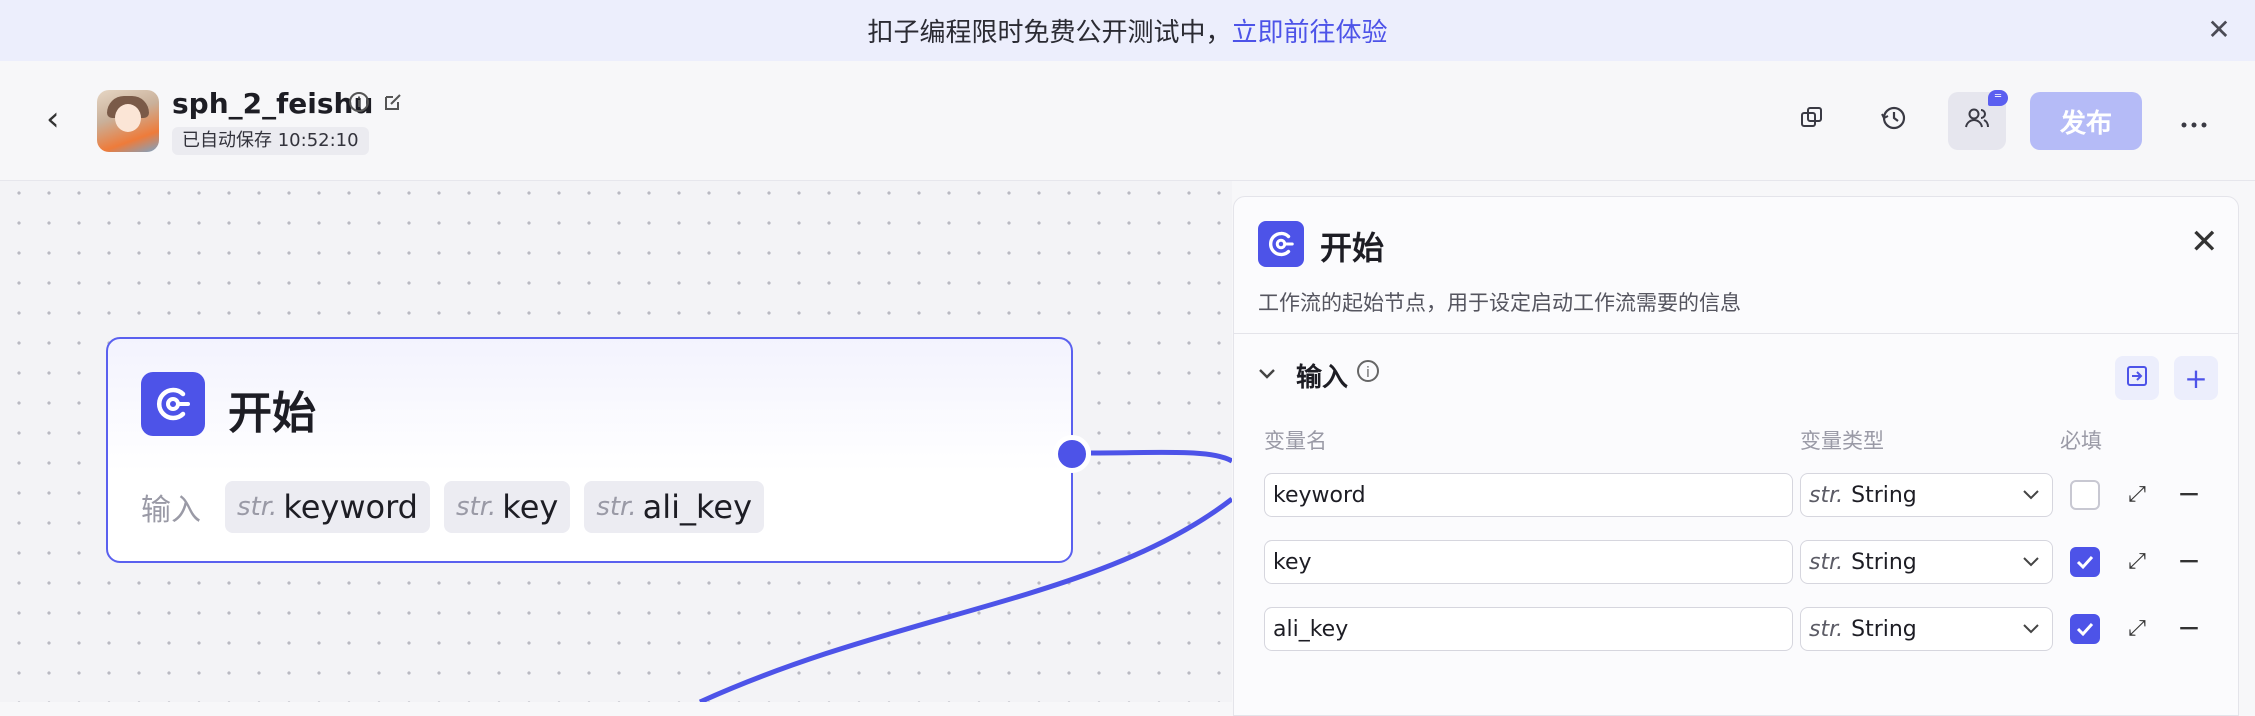 Image resolution: width=2255 pixels, height=716 pixels. What do you see at coordinates (1499, 303) in the screenshot?
I see `panel-description: 工作流的起始节点，用于设定启动工作流需要的信息` at bounding box center [1499, 303].